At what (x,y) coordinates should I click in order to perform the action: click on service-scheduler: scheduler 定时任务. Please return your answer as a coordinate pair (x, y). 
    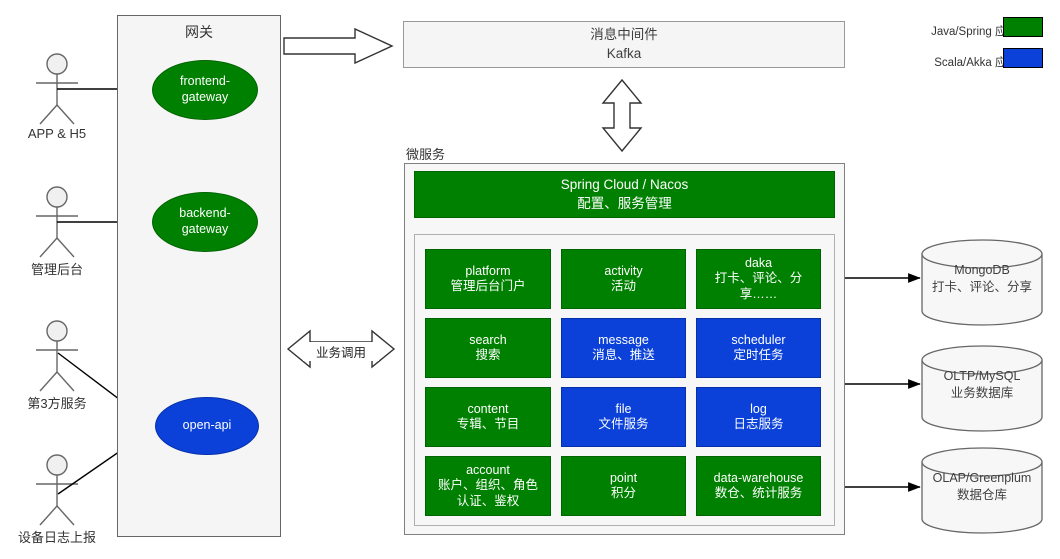
    Looking at the image, I should click on (758, 348).